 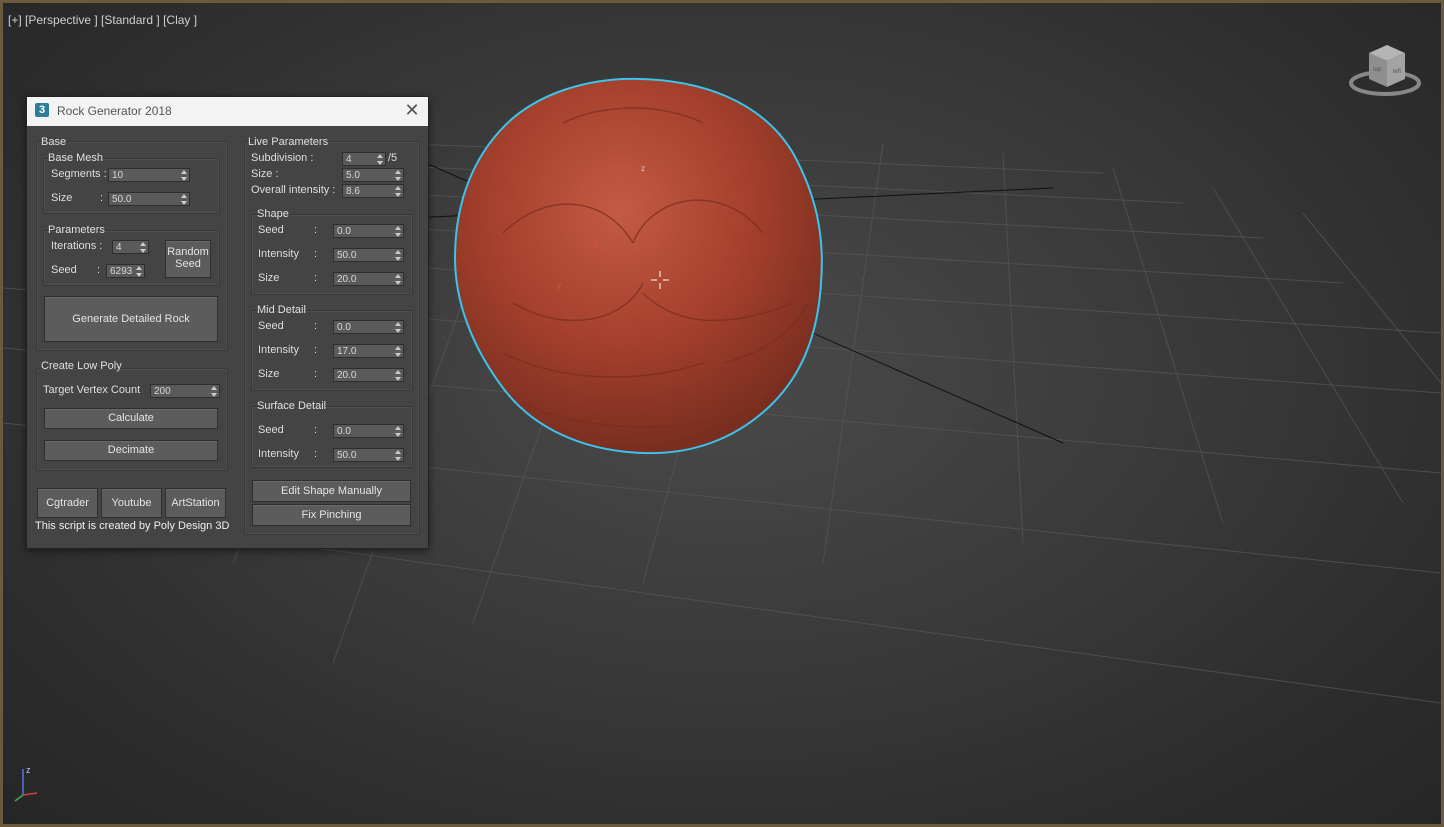 I want to click on live-parameters-label: Live Parameters, so click(x=288, y=142).